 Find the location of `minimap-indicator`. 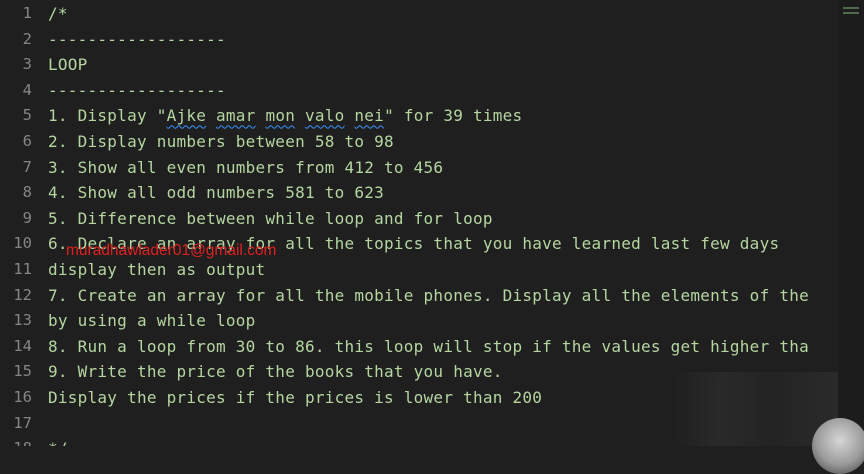

minimap-indicator is located at coordinates (851, 13).